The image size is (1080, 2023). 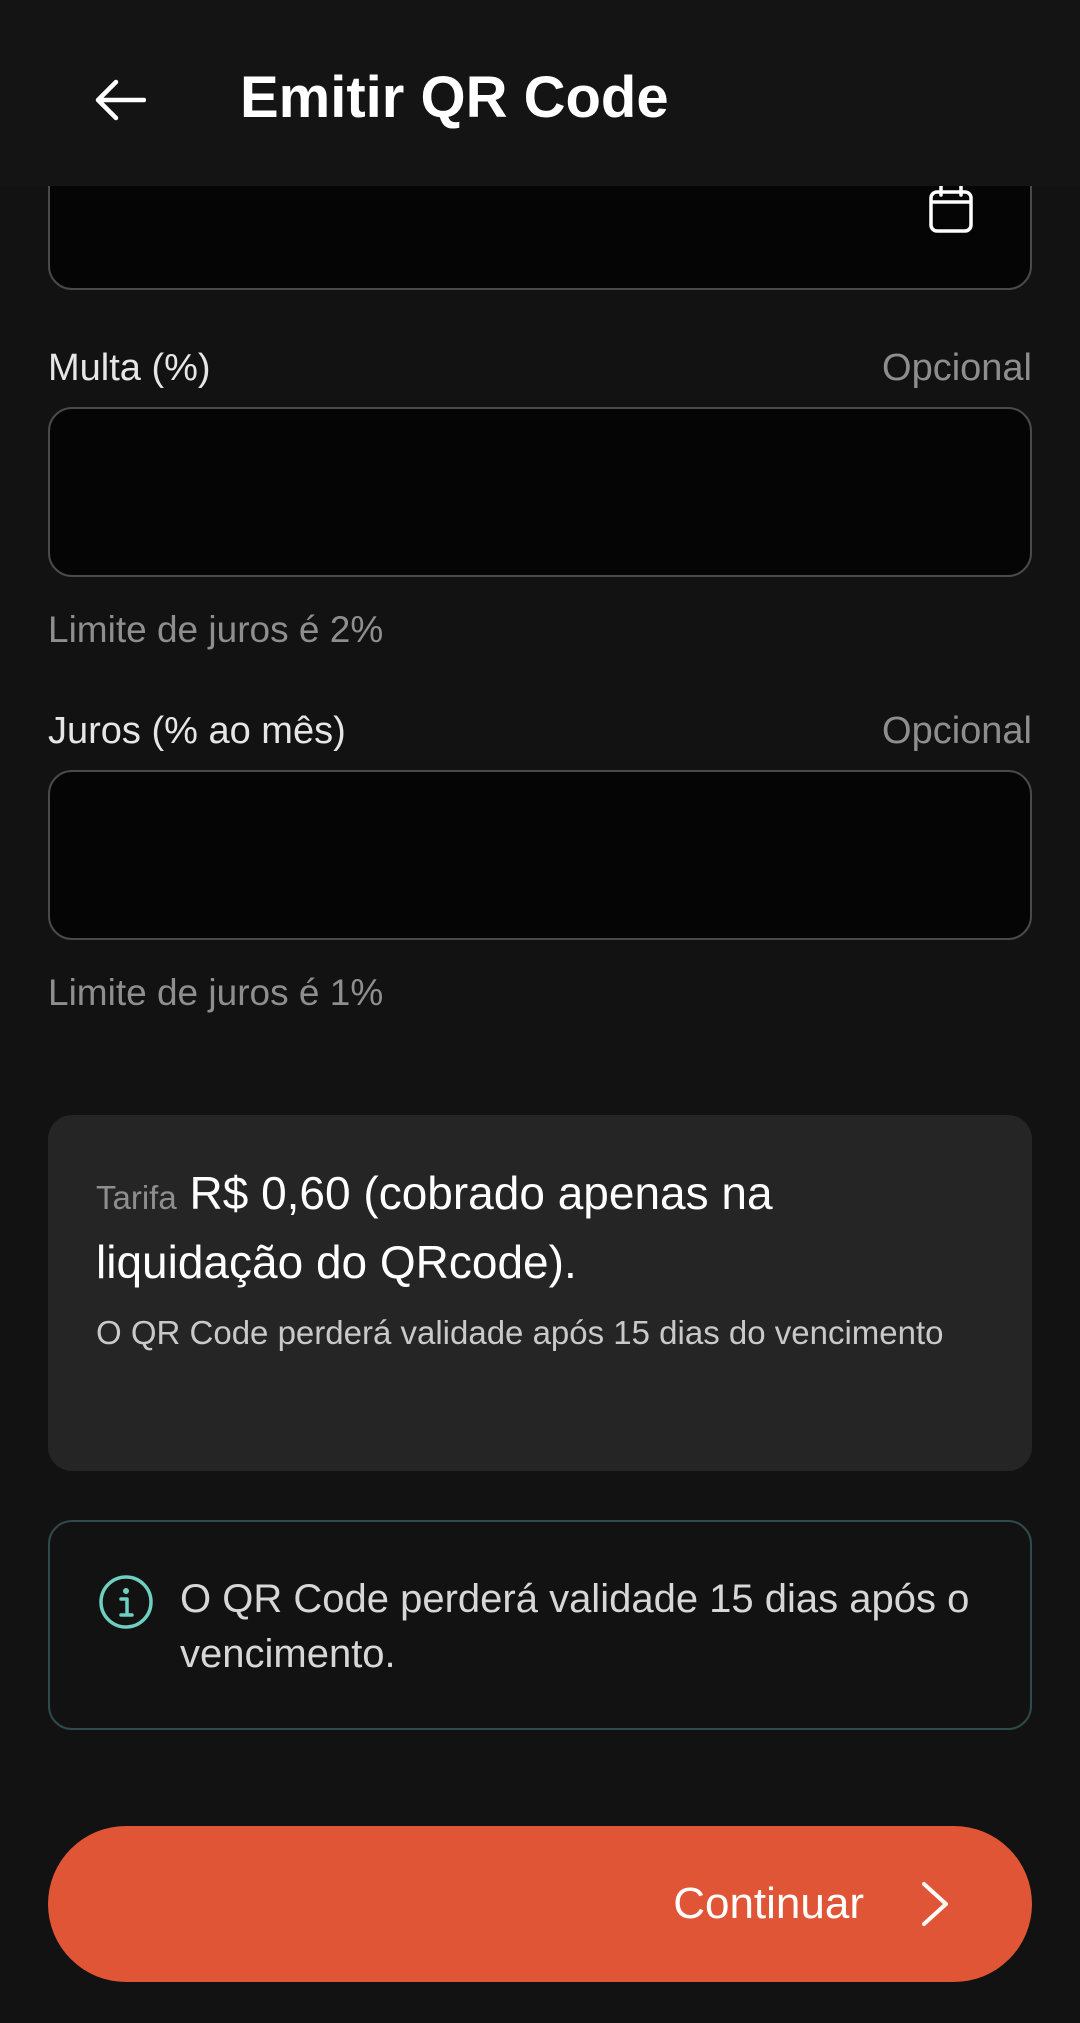 What do you see at coordinates (935, 1904) in the screenshot?
I see `chevron-right-icon` at bounding box center [935, 1904].